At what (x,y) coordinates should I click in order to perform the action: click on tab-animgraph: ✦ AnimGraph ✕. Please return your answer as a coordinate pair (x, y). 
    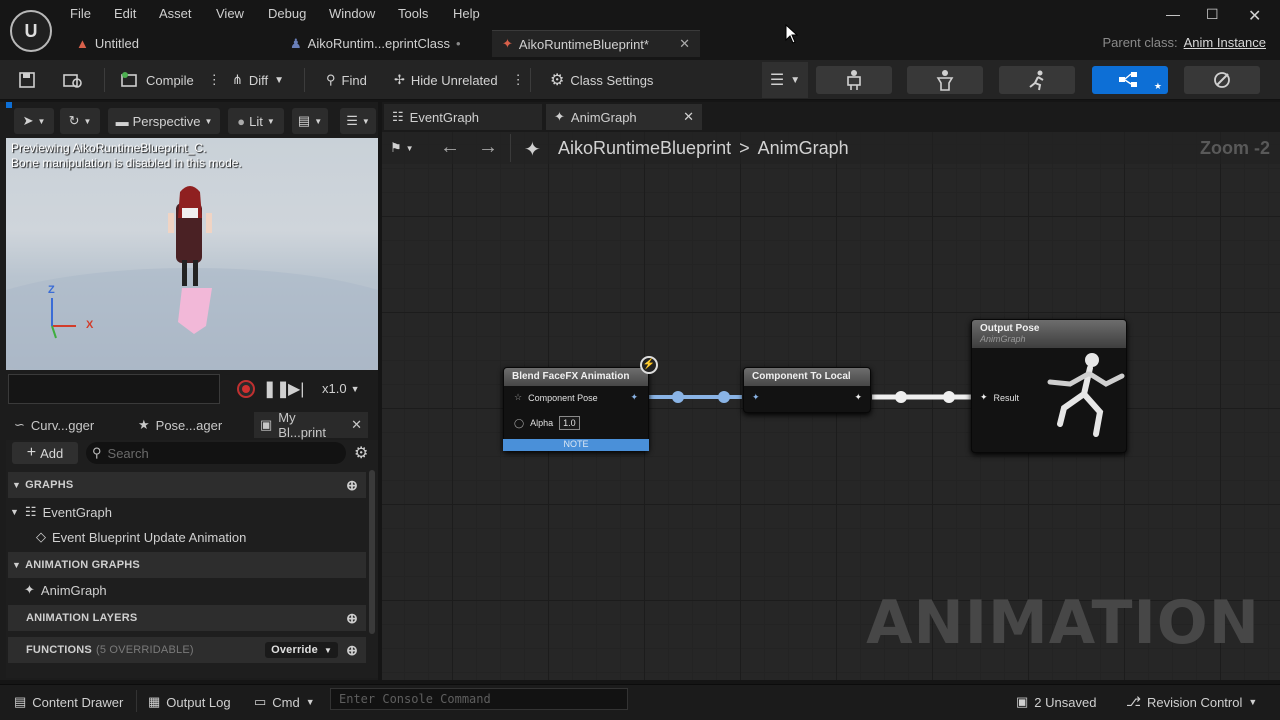
    Looking at the image, I should click on (624, 117).